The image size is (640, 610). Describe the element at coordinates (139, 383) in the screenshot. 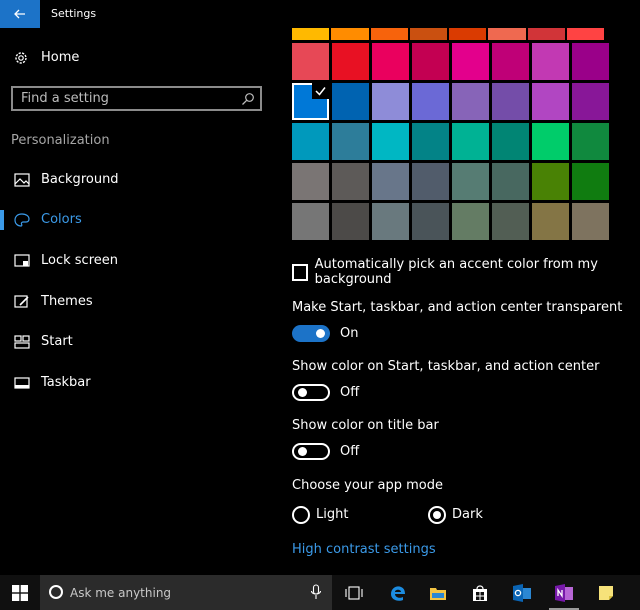

I see `sidebar-item-taskbar: Taskbar` at that location.